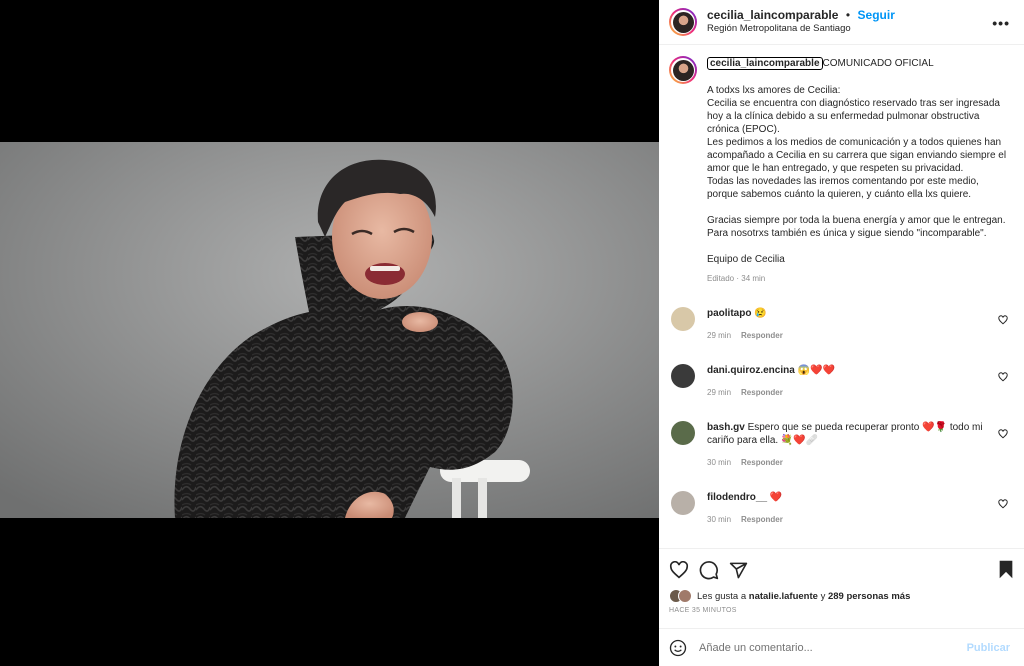 This screenshot has height=666, width=1024. I want to click on comment-input, so click(829, 647).